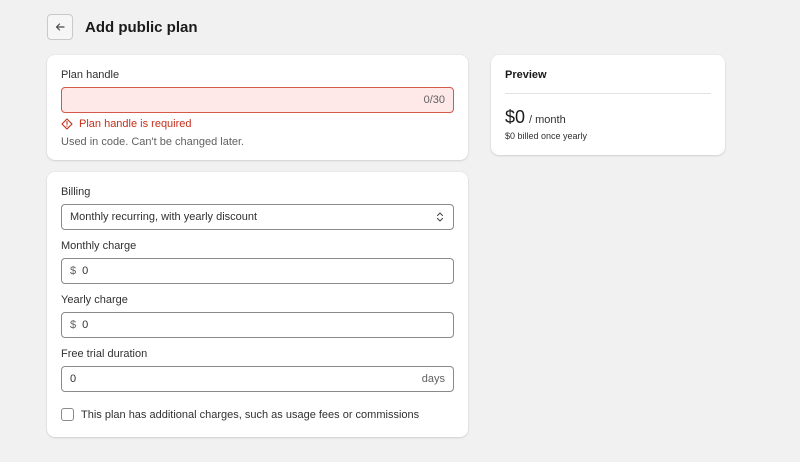 The width and height of the screenshot is (800, 462). What do you see at coordinates (67, 124) in the screenshot?
I see `alert-diamond-icon` at bounding box center [67, 124].